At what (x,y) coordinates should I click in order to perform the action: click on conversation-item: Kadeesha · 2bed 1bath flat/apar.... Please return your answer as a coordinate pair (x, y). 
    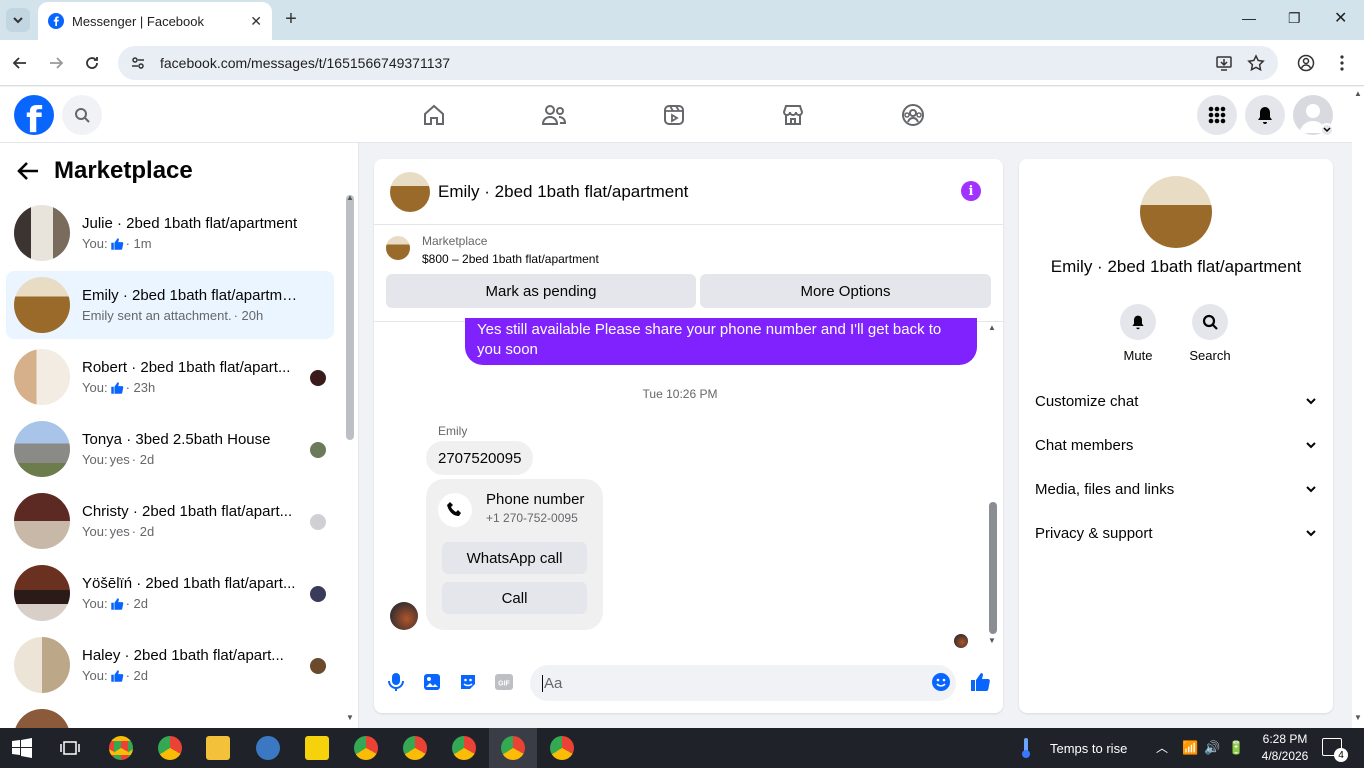
    Looking at the image, I should click on (170, 715).